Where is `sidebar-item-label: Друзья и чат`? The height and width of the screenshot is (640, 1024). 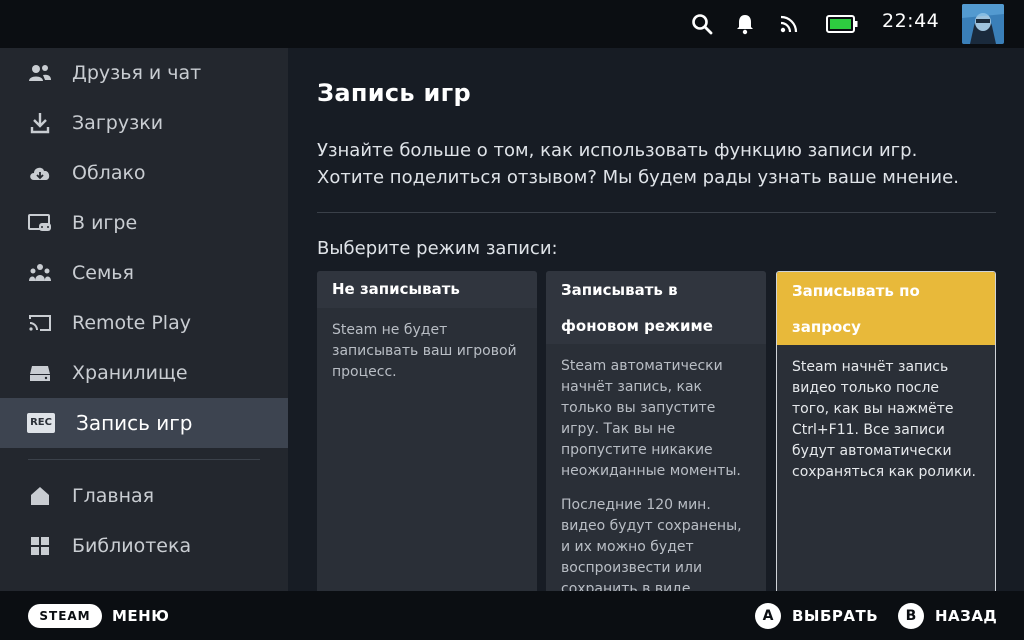
sidebar-item-label: Друзья и чат is located at coordinates (137, 73).